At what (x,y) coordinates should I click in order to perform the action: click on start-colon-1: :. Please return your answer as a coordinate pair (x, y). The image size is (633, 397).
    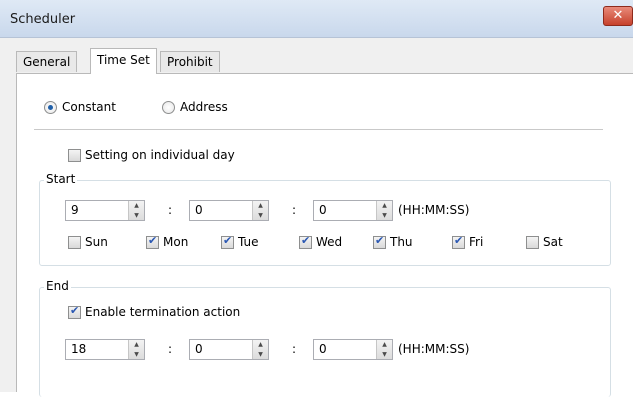
    Looking at the image, I should click on (170, 210).